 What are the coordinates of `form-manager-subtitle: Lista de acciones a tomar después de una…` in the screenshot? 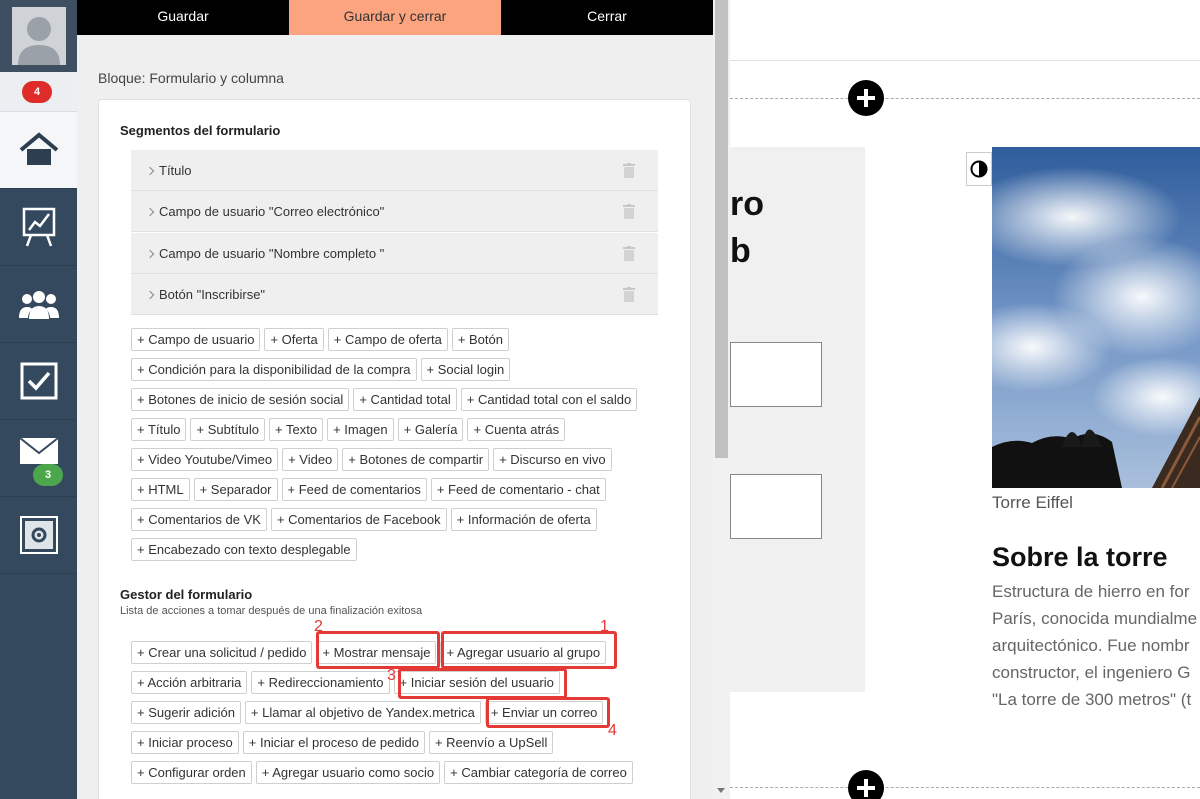 It's located at (271, 611).